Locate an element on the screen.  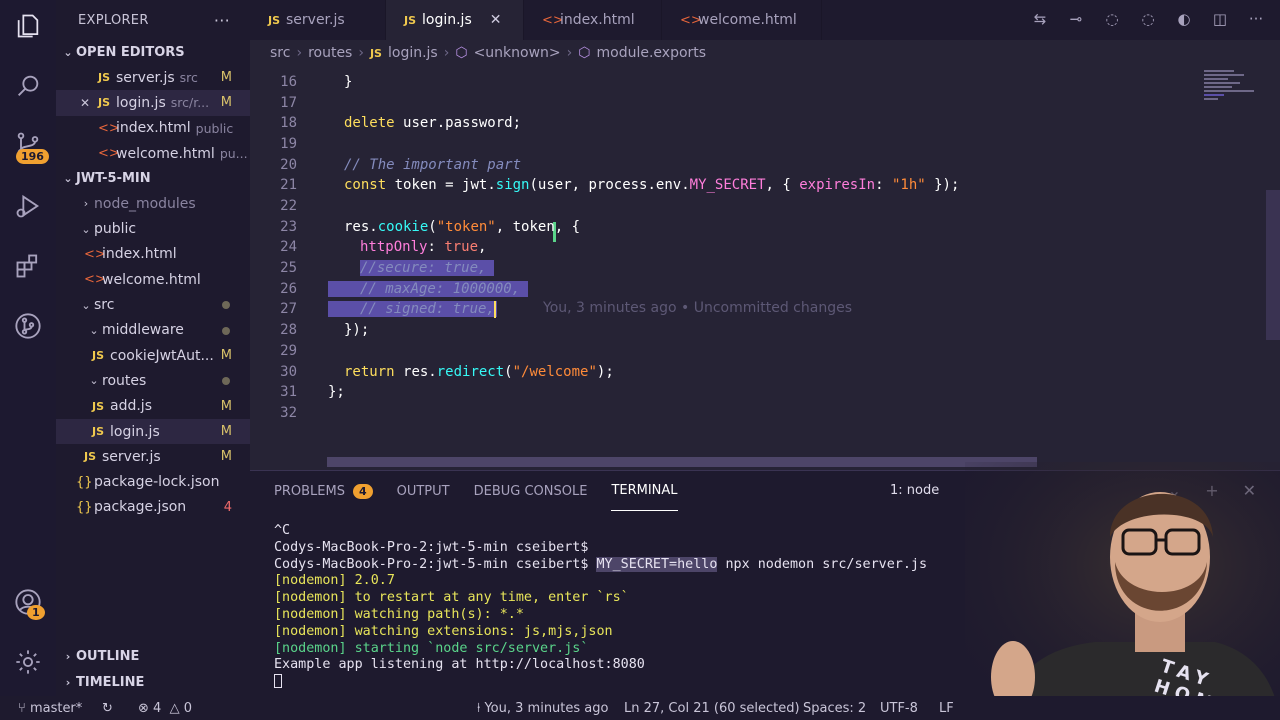
breadcrumb-login-js: login.js is located at coordinates (413, 53).